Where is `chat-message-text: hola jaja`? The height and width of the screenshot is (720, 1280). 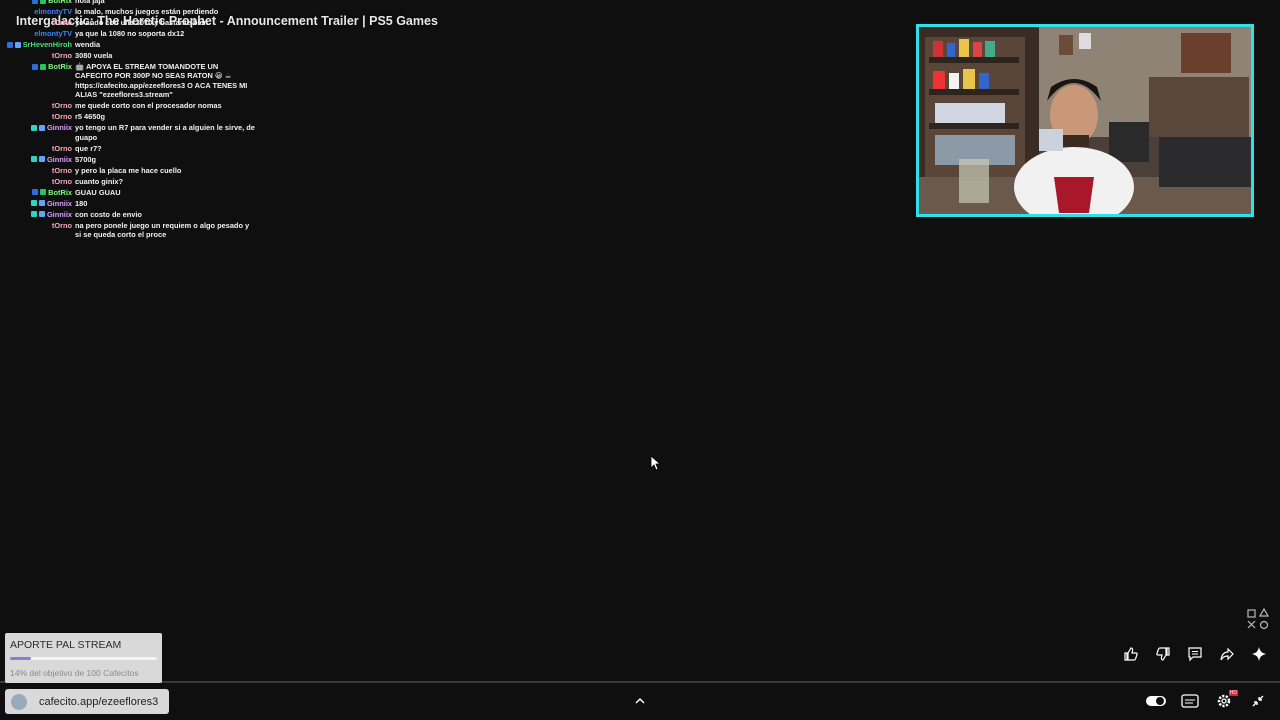
chat-message-text: hola jaja is located at coordinates (90, 2).